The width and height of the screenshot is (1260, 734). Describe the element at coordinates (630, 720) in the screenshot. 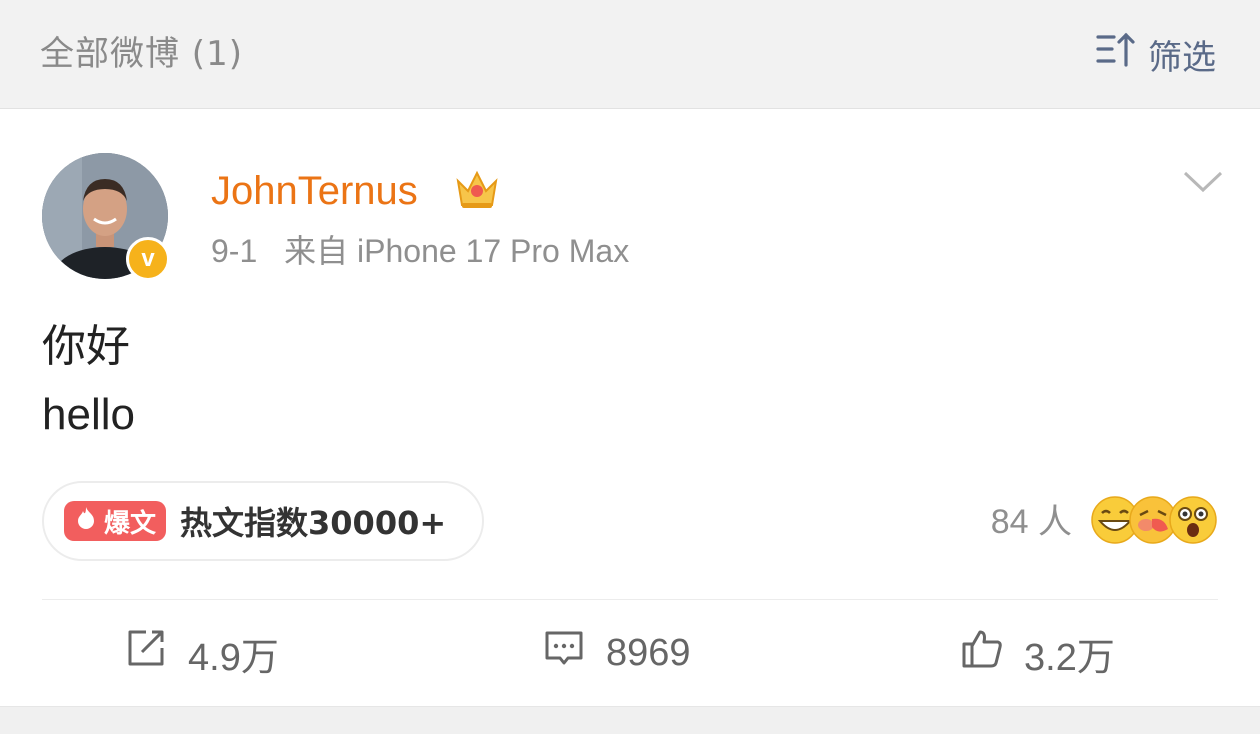

I see `bottom-strip` at that location.